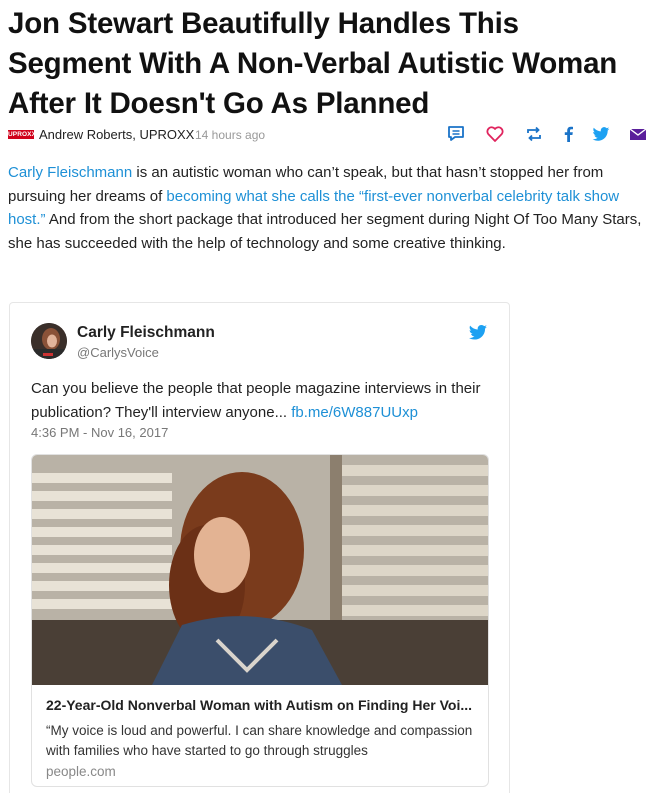  What do you see at coordinates (569, 134) in the screenshot?
I see `facebook-icon` at bounding box center [569, 134].